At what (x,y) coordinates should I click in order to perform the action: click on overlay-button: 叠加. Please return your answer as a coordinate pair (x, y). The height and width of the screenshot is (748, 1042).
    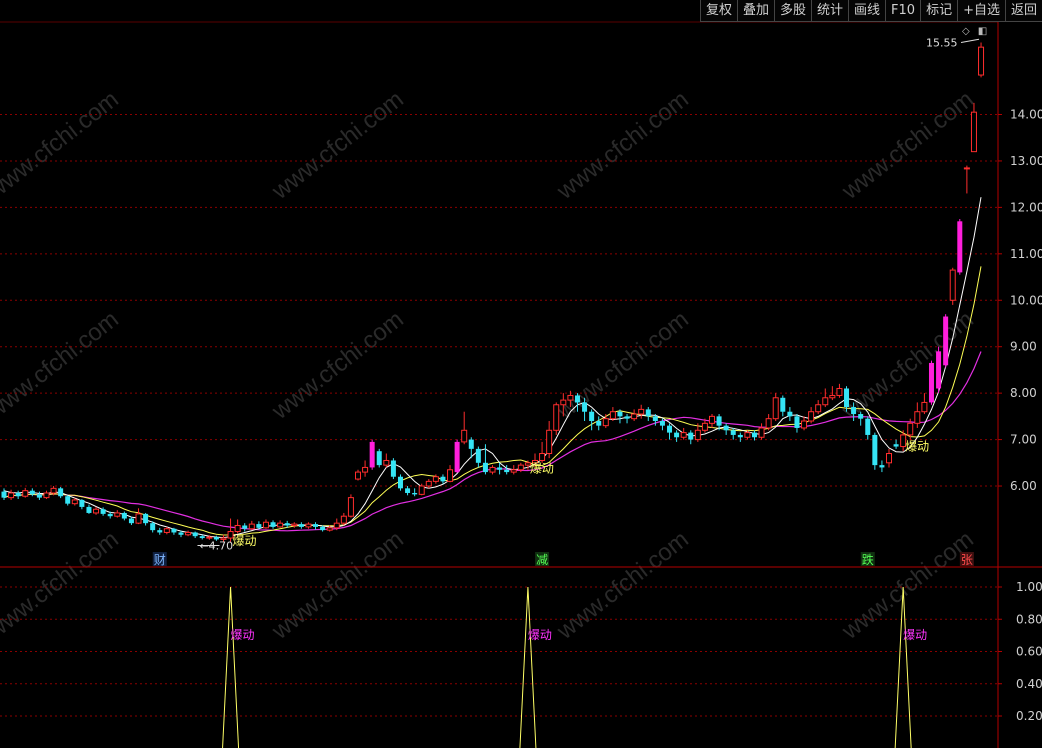
    Looking at the image, I should click on (755, 11).